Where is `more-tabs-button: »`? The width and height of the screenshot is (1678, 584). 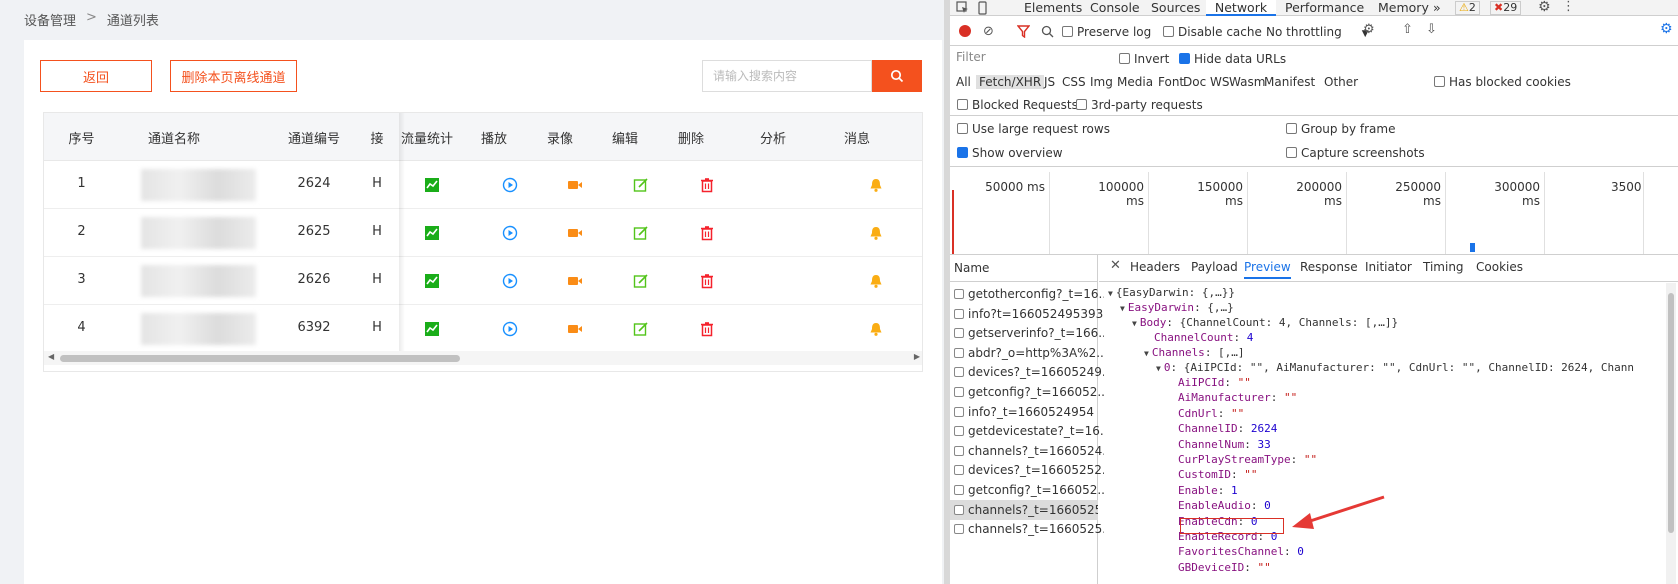 more-tabs-button: » is located at coordinates (1437, 8).